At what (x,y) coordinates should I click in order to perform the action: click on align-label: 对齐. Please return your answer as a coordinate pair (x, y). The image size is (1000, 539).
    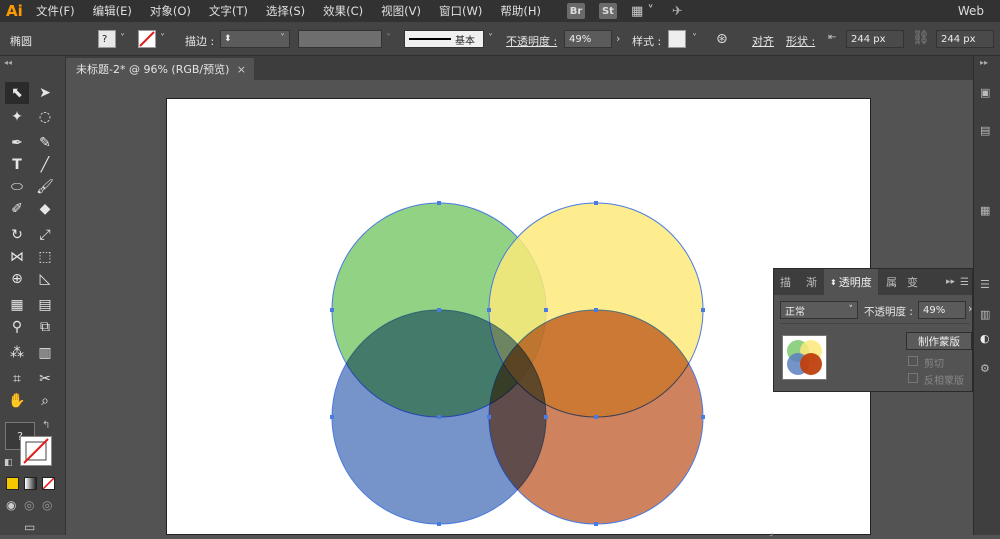
    Looking at the image, I should click on (763, 41).